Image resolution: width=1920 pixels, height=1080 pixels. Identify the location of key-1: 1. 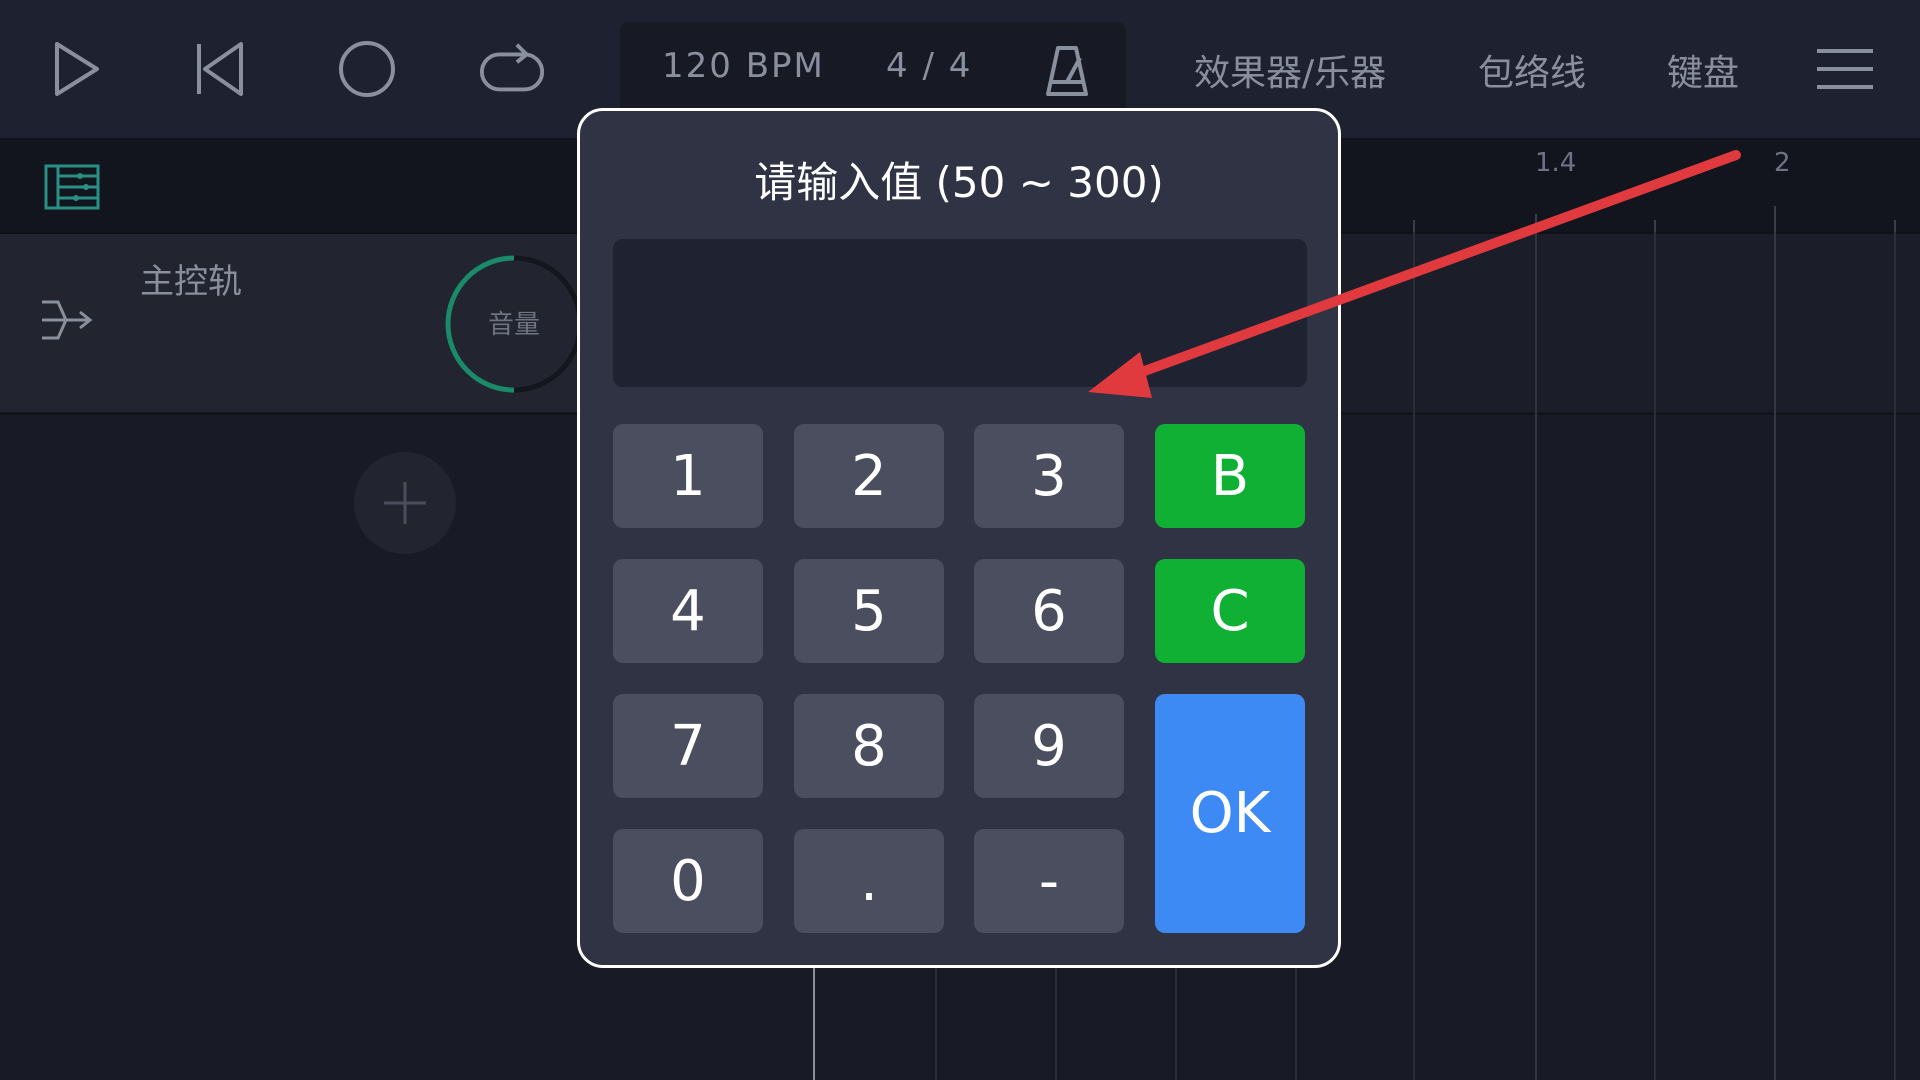
(688, 476).